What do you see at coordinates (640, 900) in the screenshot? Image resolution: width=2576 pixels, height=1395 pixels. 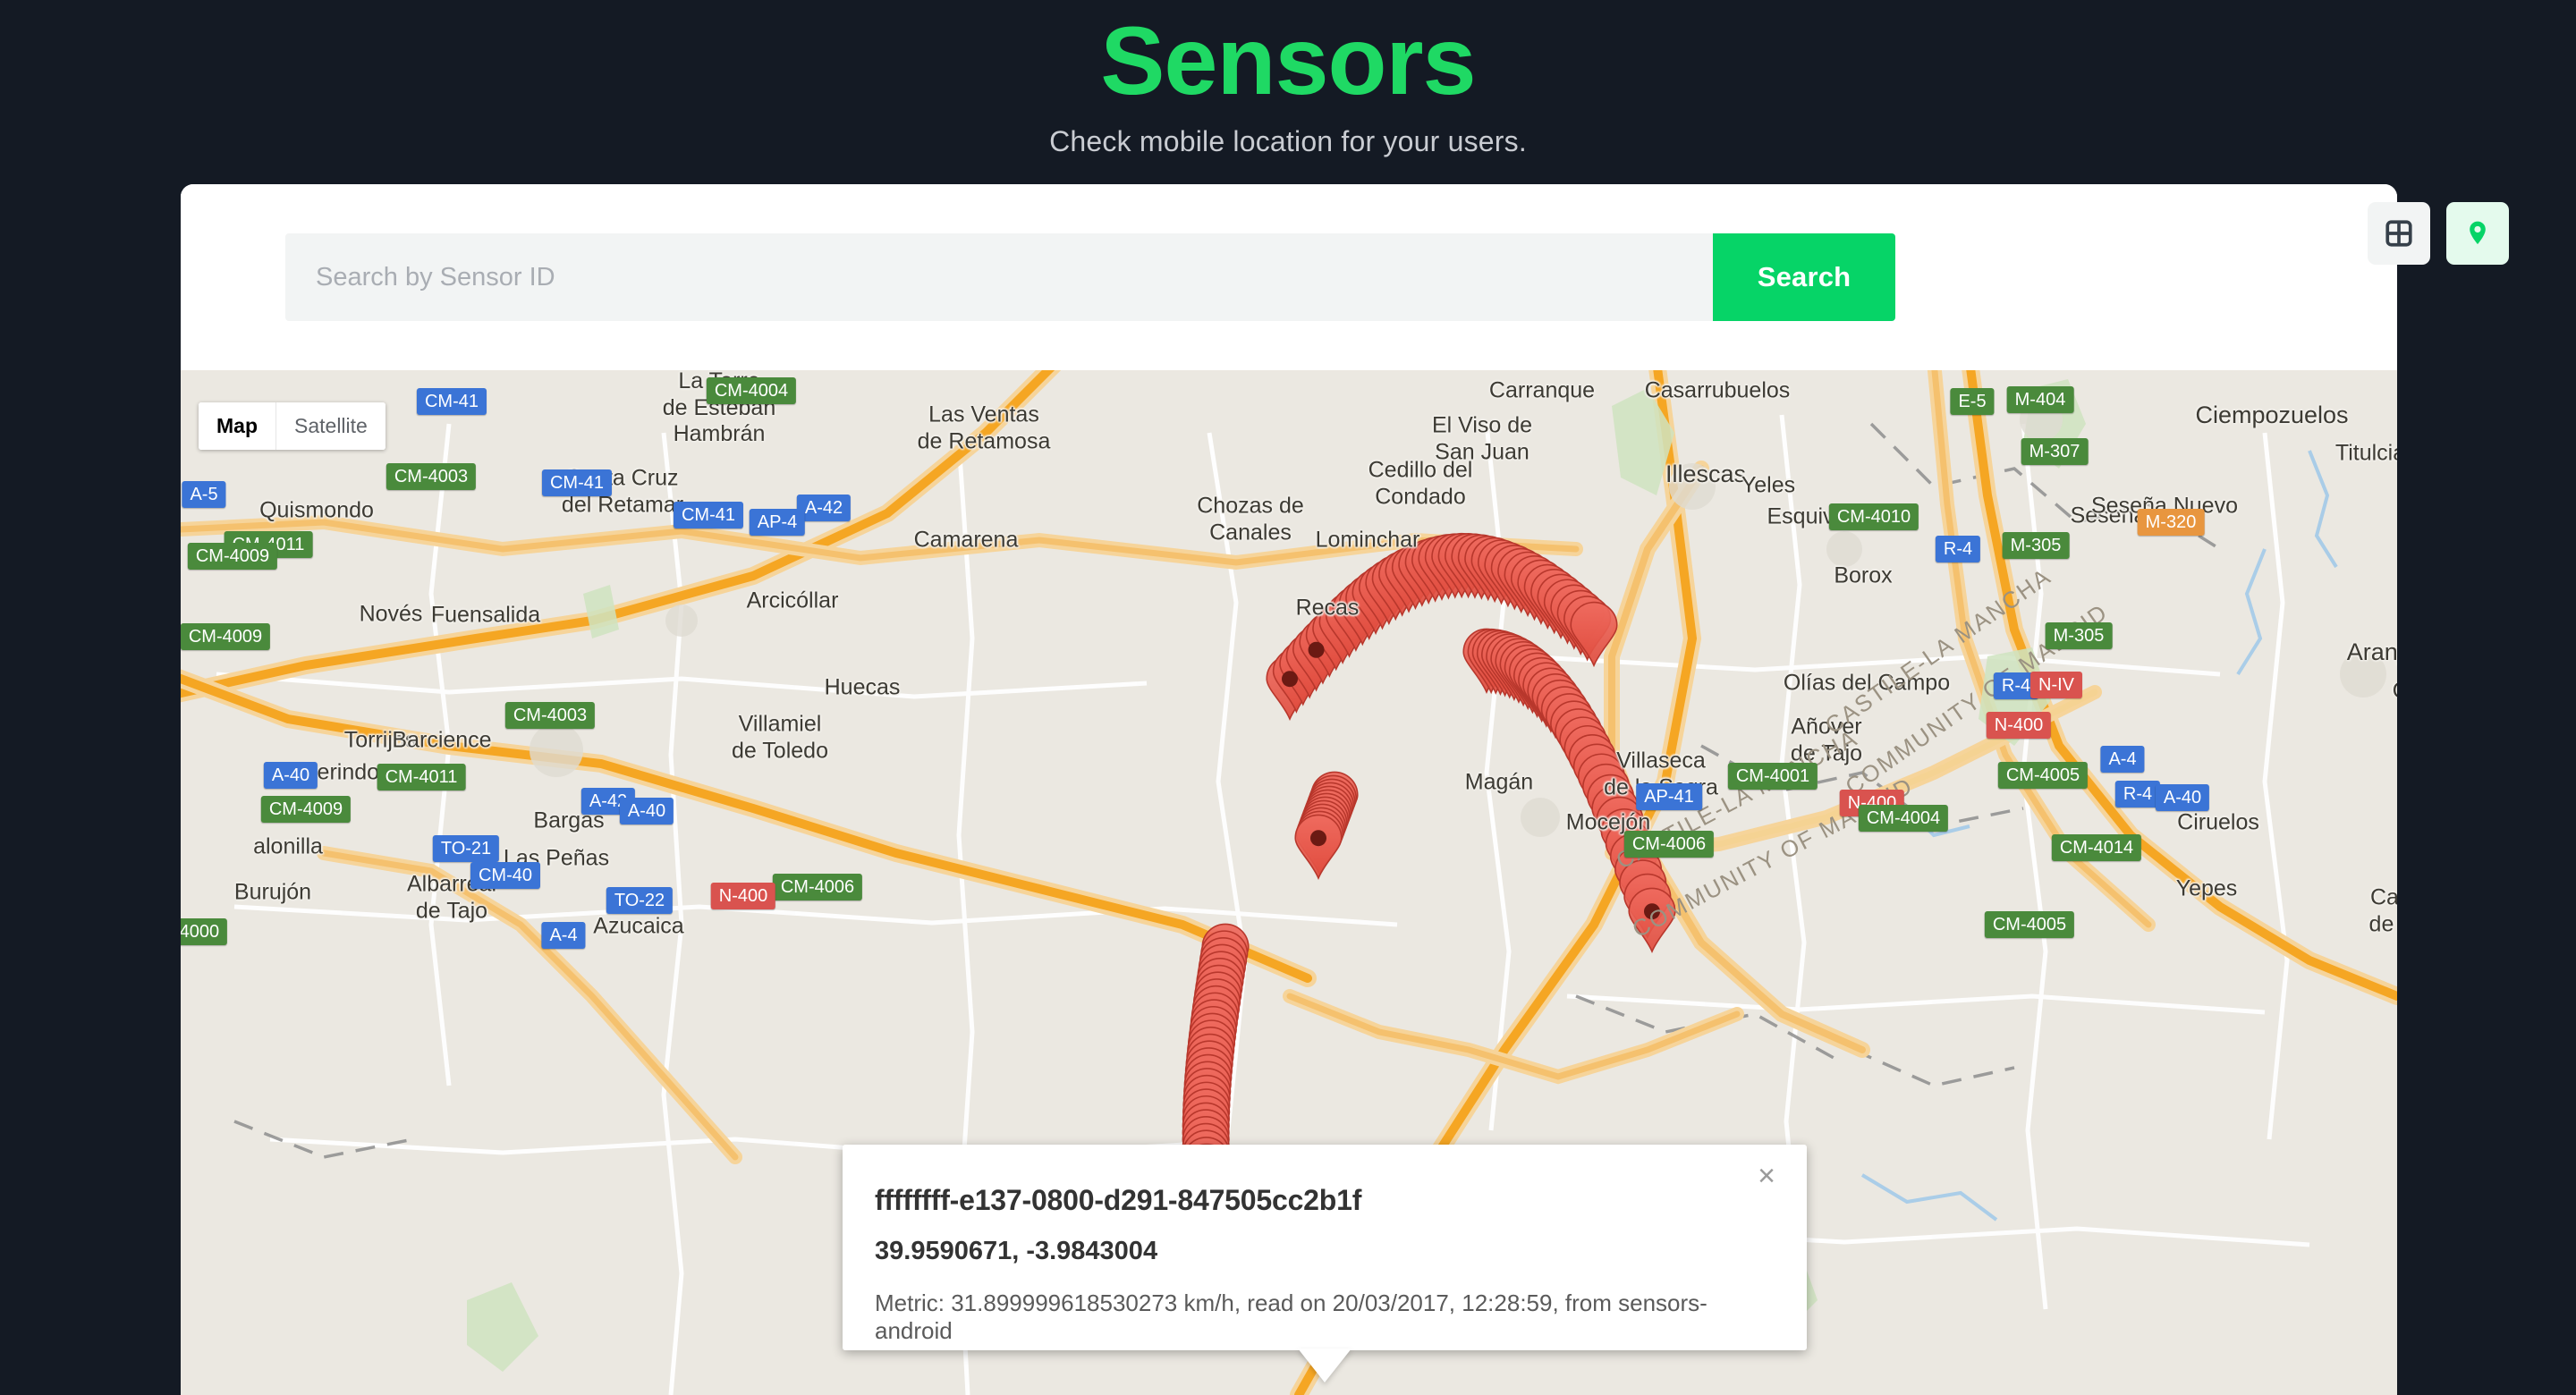 I see `road-shield: TO-22` at bounding box center [640, 900].